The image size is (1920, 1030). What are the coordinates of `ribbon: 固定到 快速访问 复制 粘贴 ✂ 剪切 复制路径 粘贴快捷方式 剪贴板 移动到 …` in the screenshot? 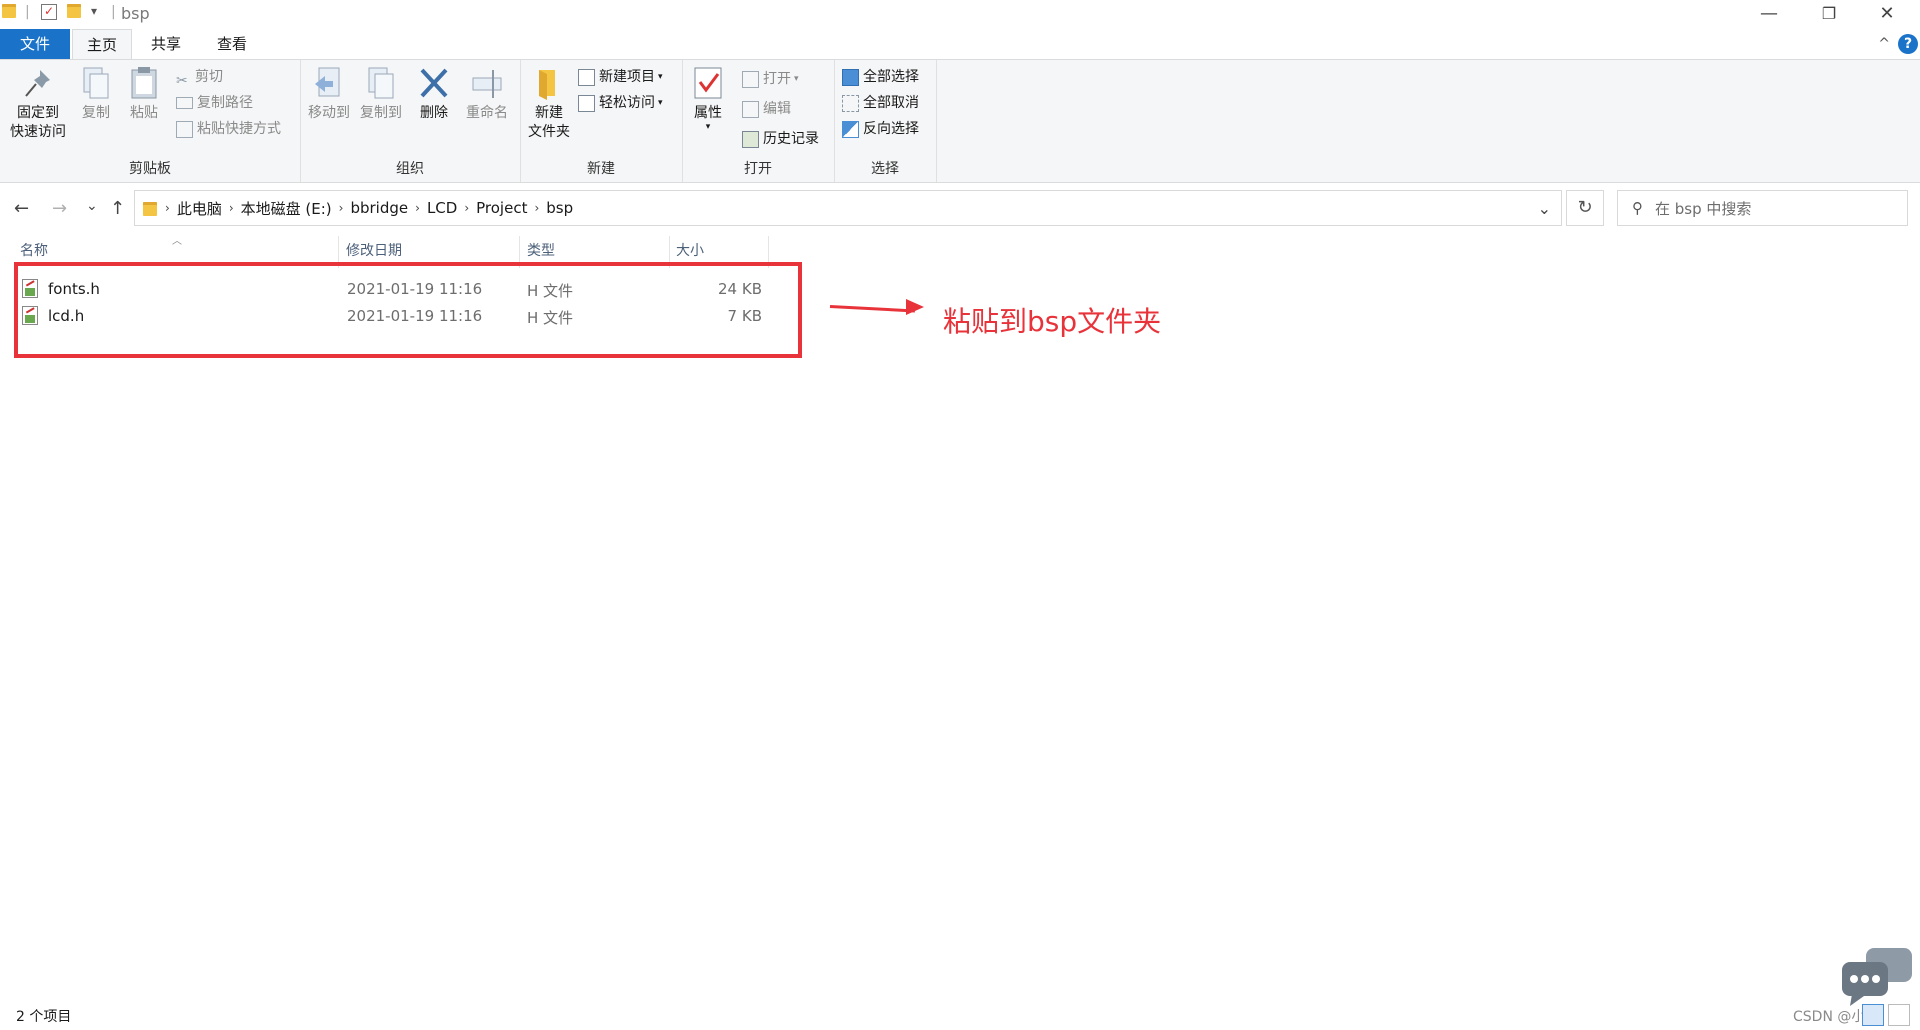 It's located at (960, 121).